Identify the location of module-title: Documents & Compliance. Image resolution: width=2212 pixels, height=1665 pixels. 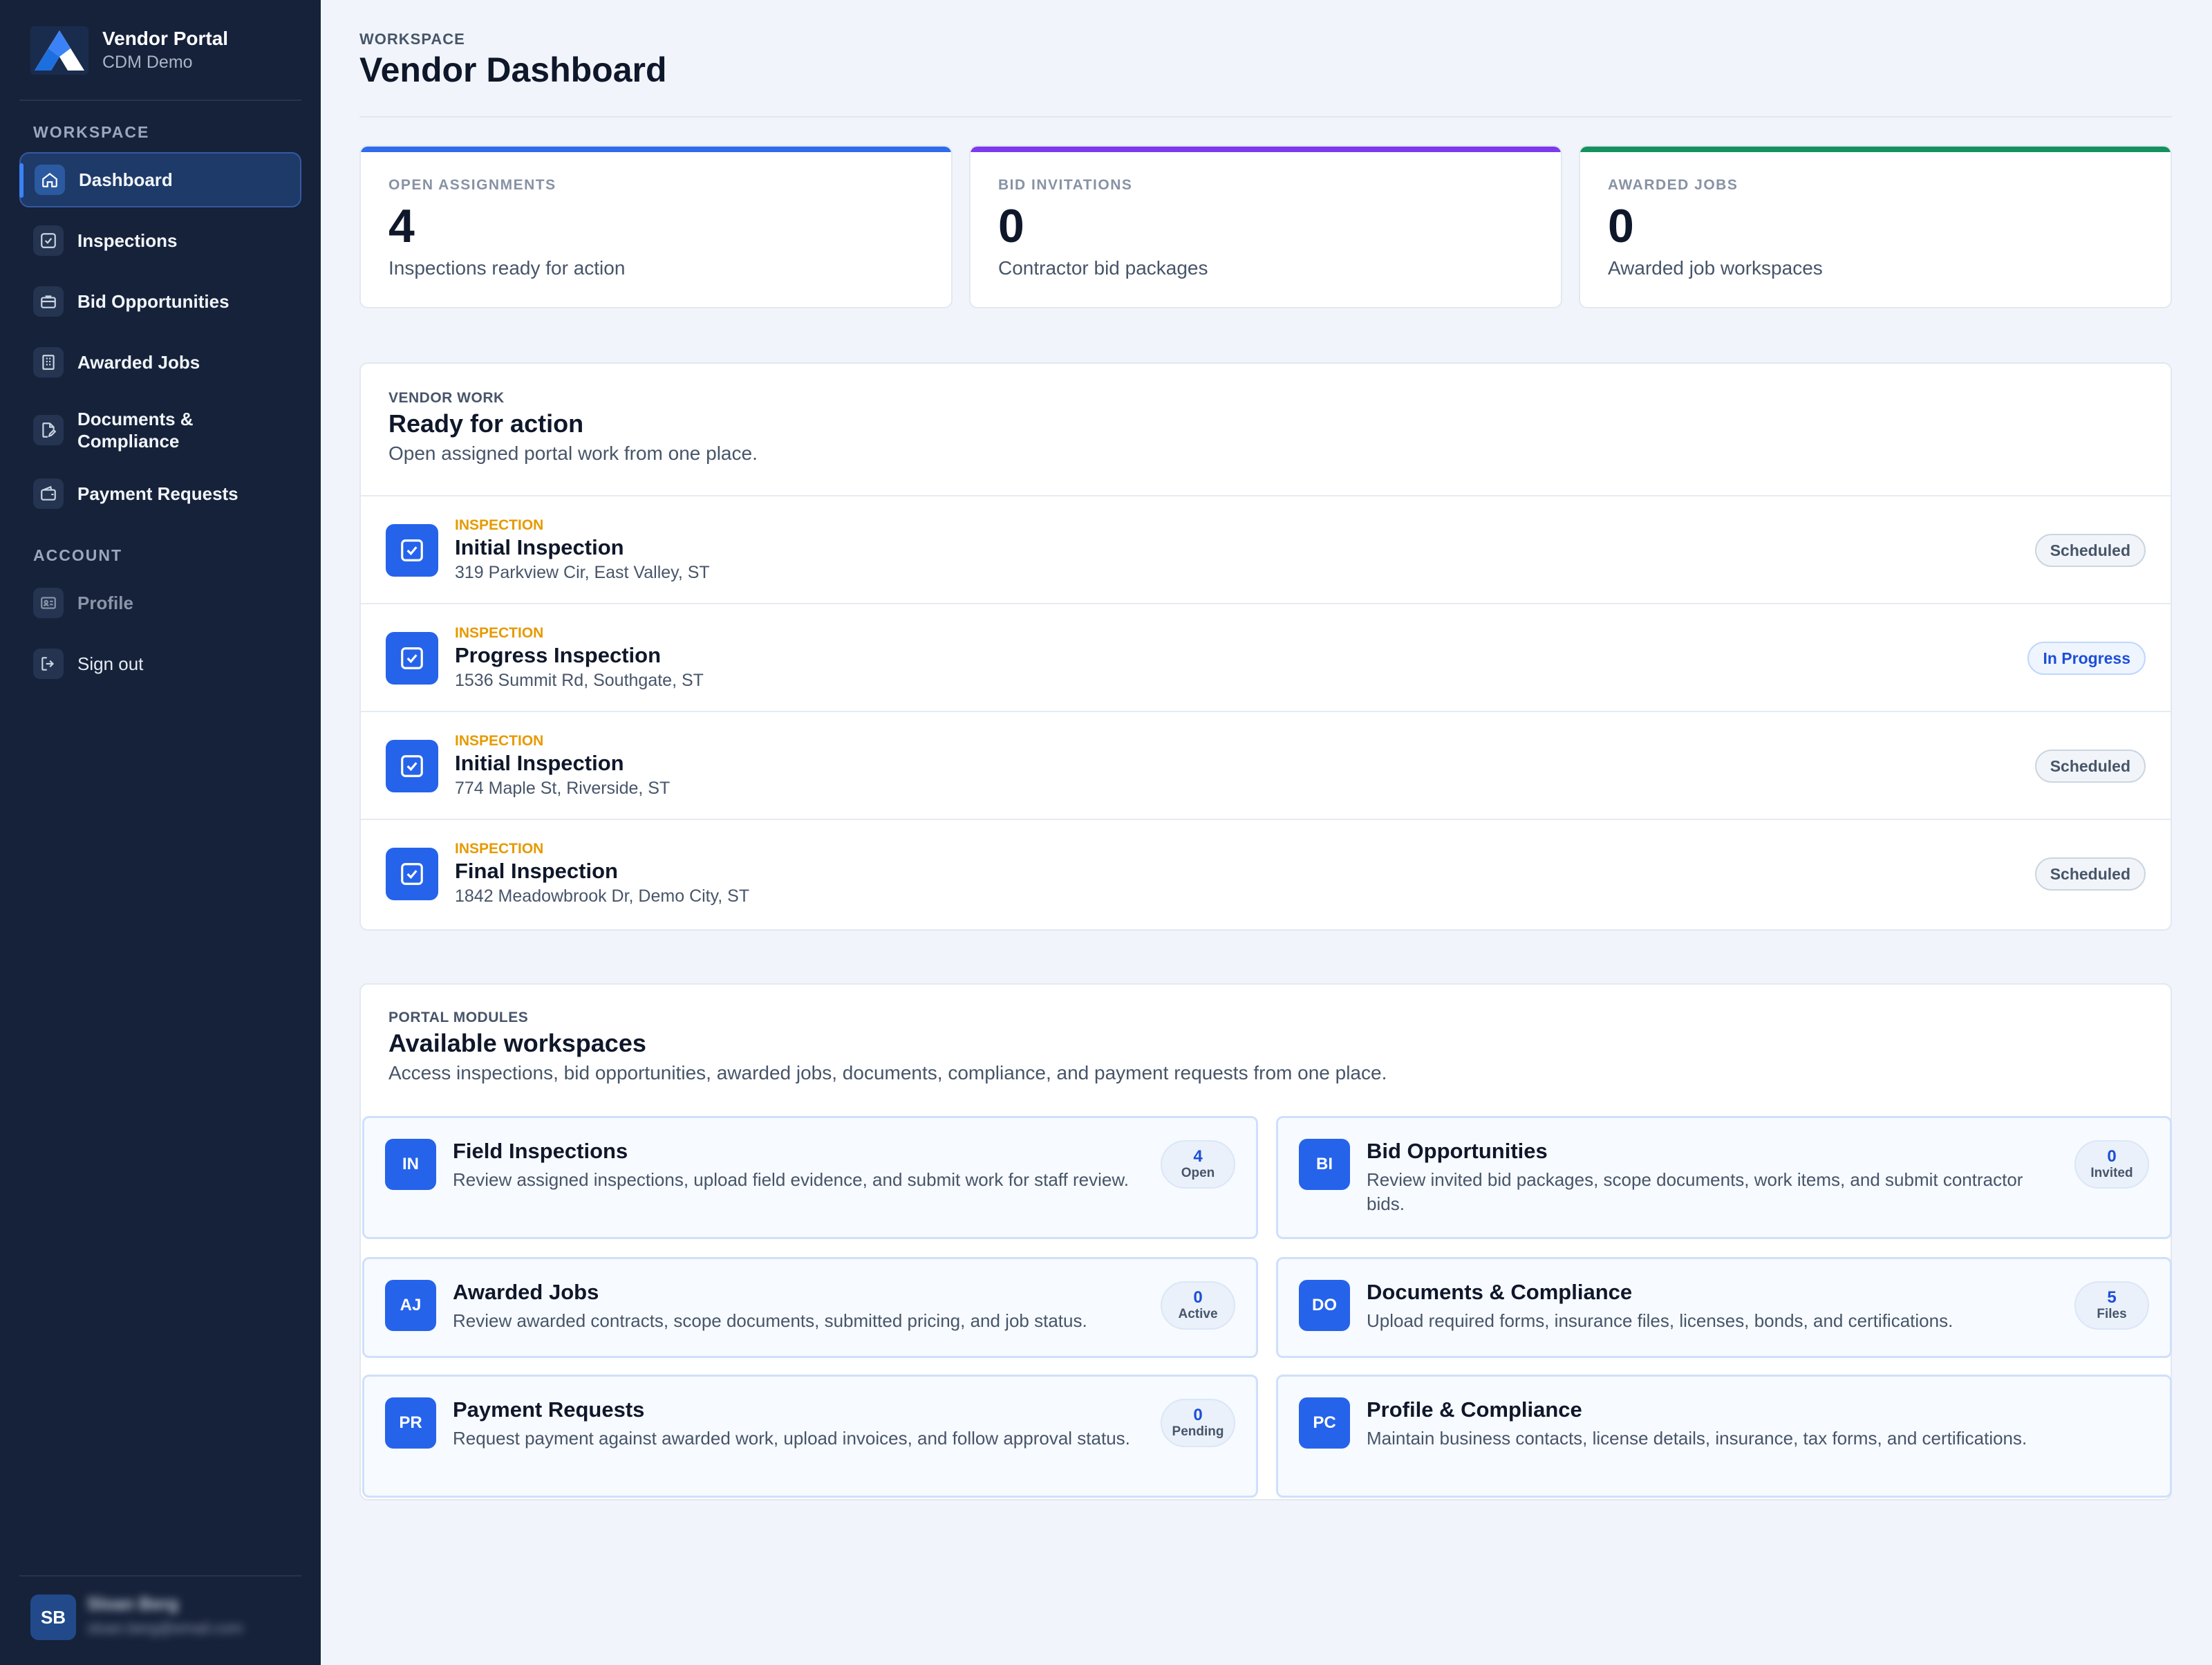
(1500, 1292).